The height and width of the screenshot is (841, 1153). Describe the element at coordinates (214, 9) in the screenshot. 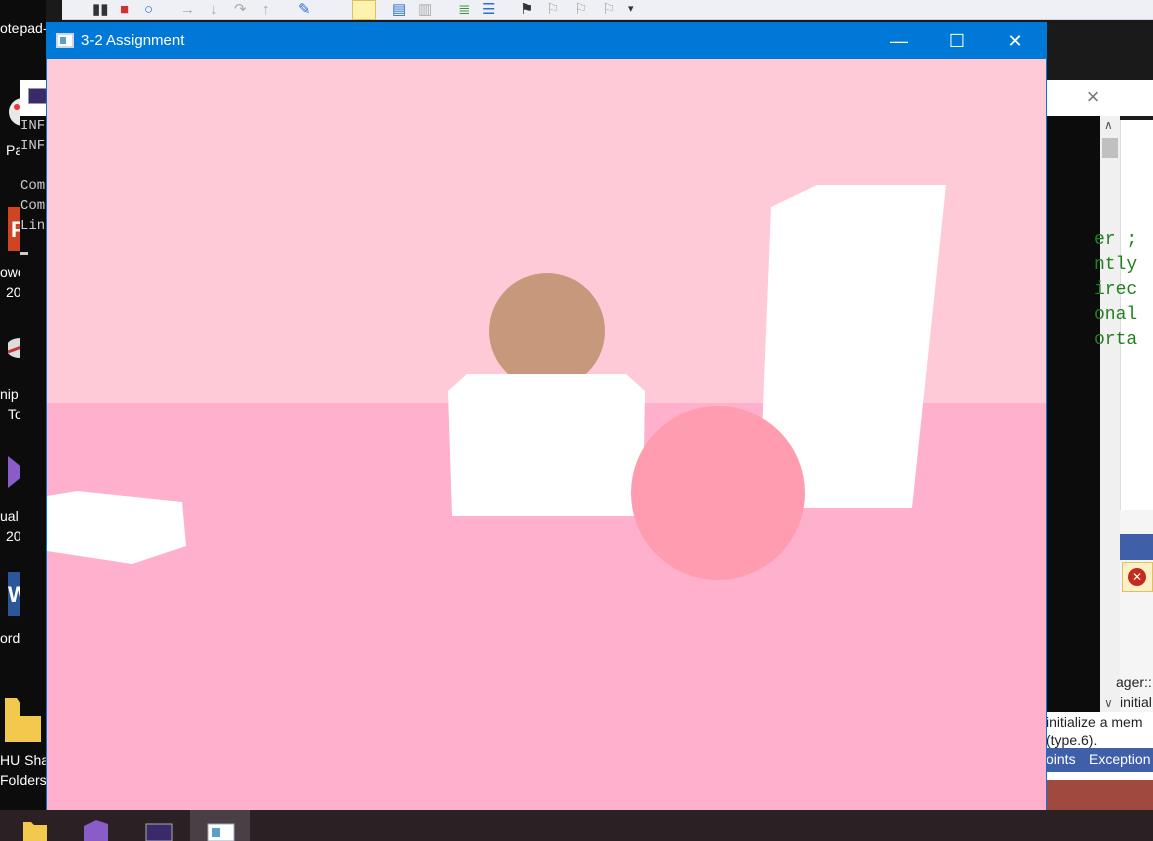

I see `step-into-icon: ↓` at that location.